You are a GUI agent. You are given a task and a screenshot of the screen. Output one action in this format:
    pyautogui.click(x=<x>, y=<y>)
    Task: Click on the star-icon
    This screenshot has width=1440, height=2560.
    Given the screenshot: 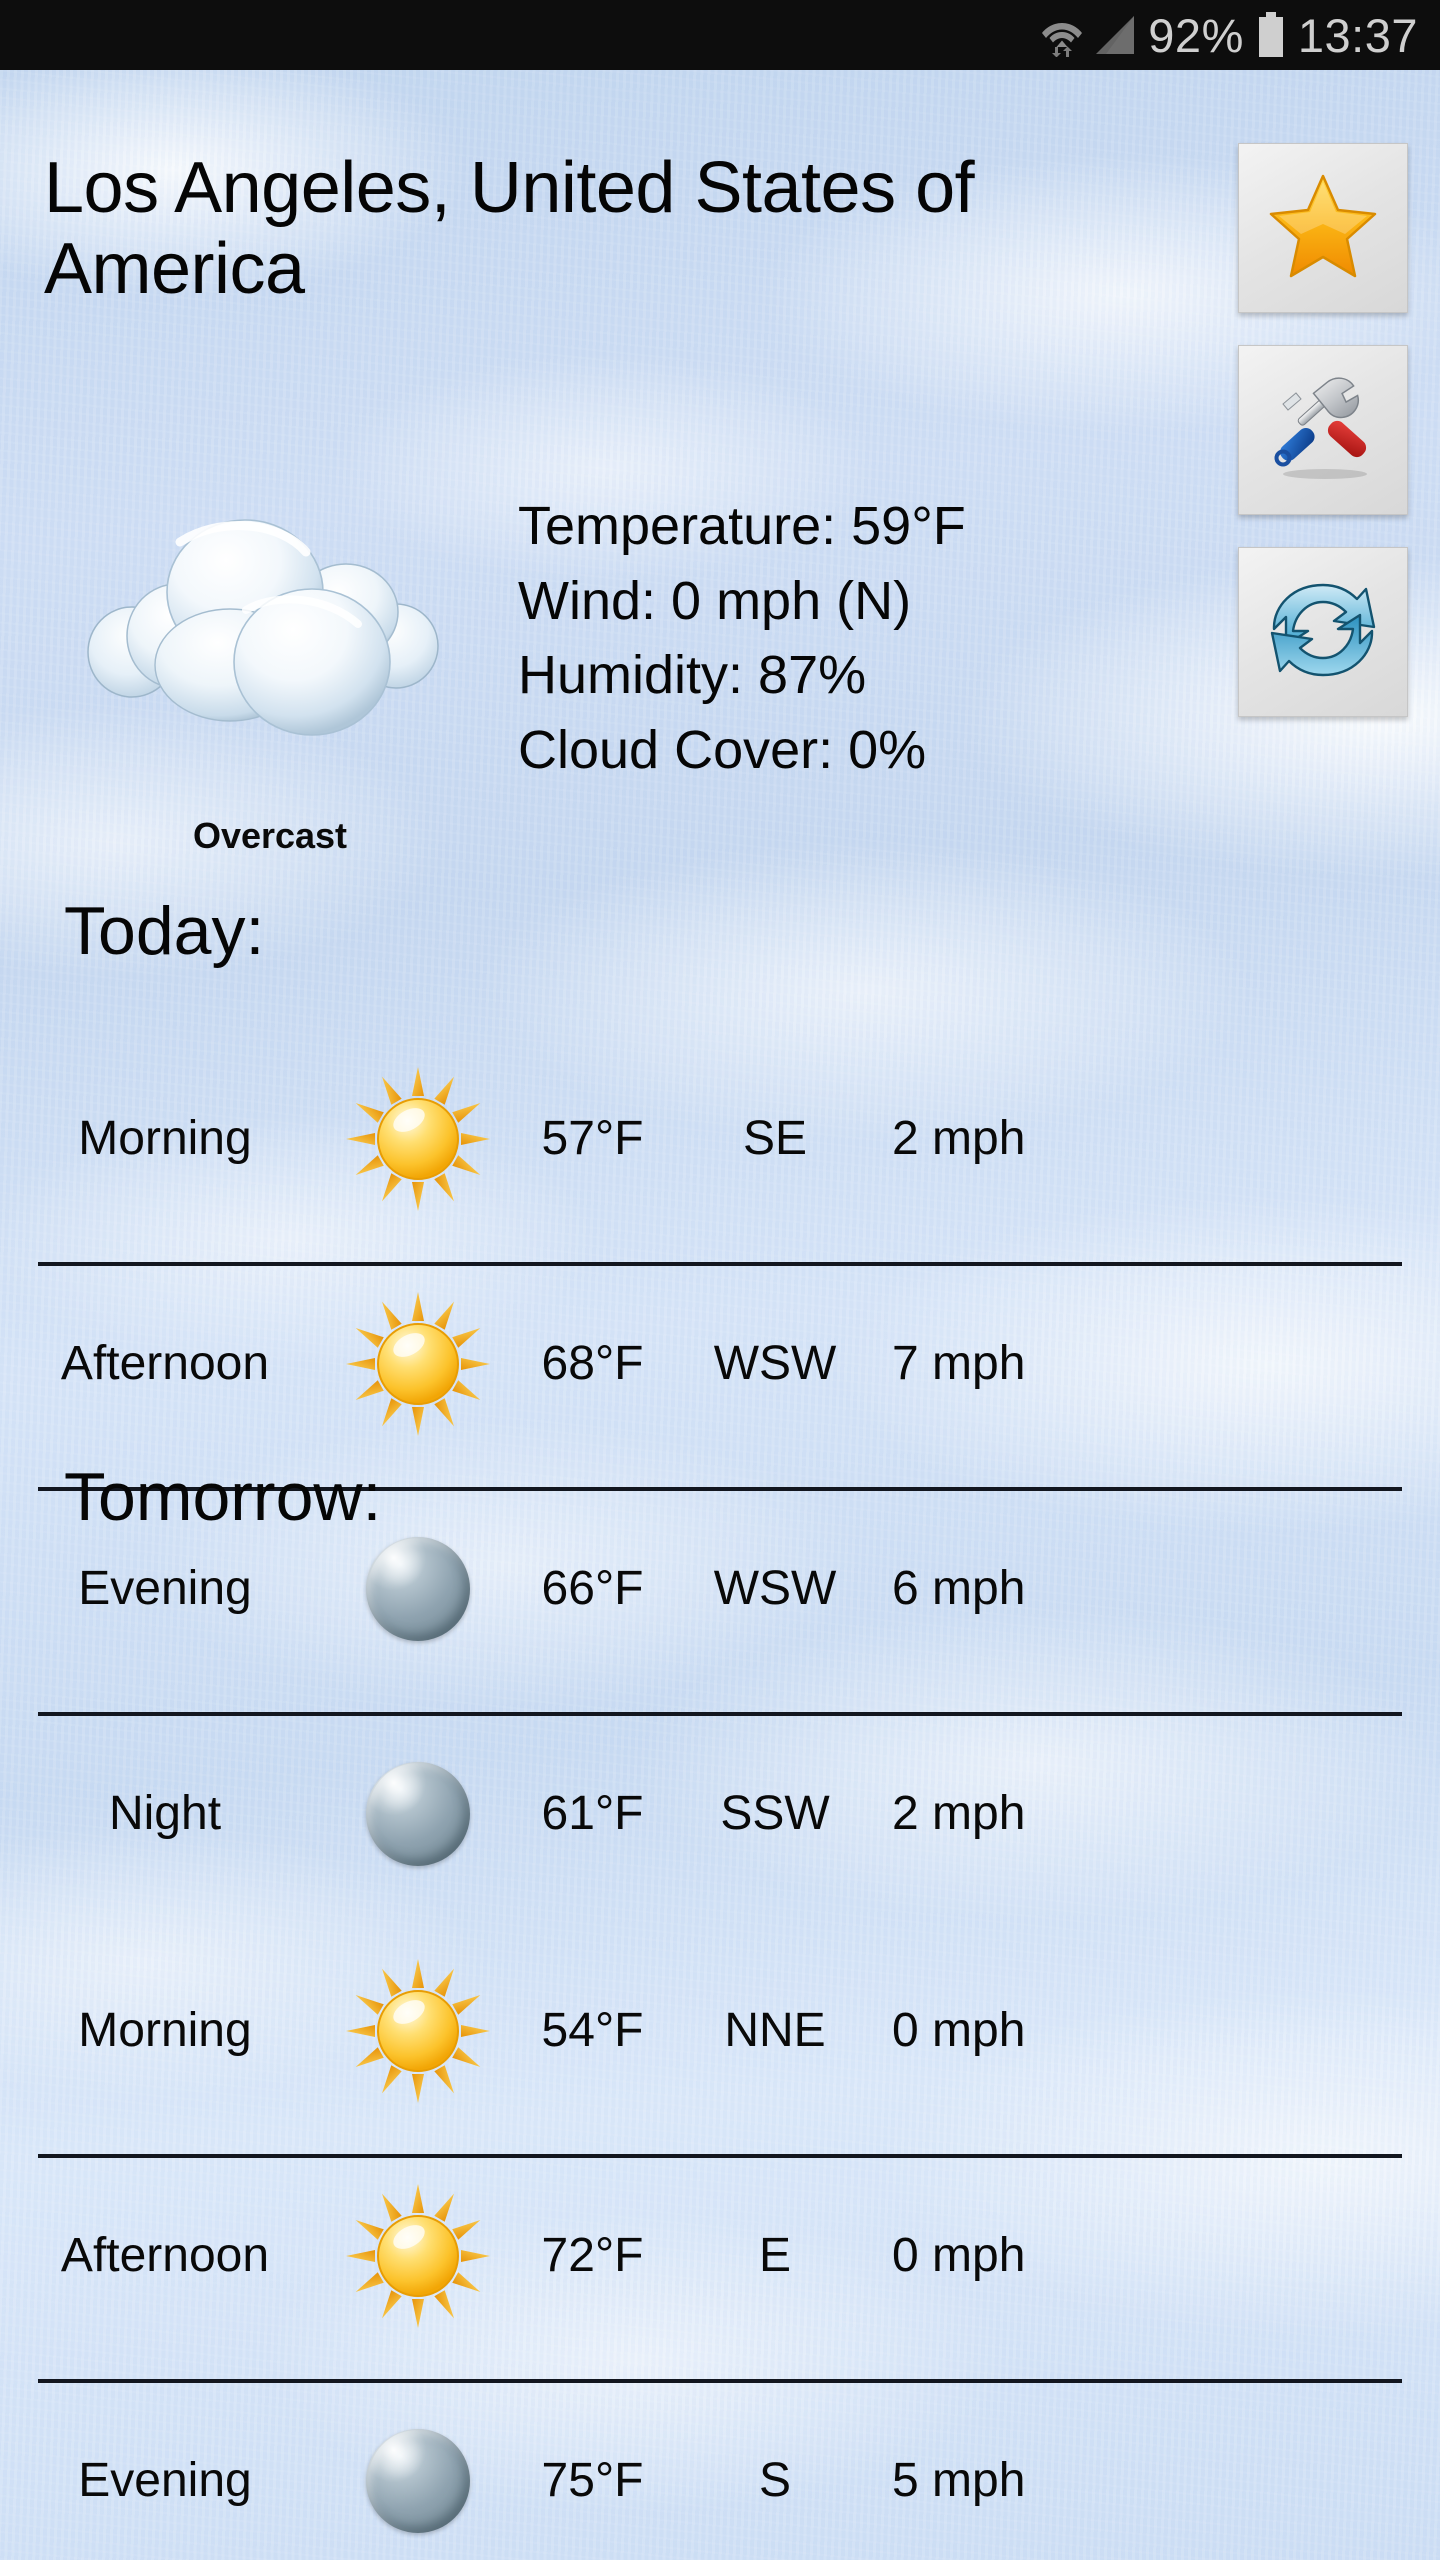 What is the action you would take?
    pyautogui.click(x=1323, y=228)
    